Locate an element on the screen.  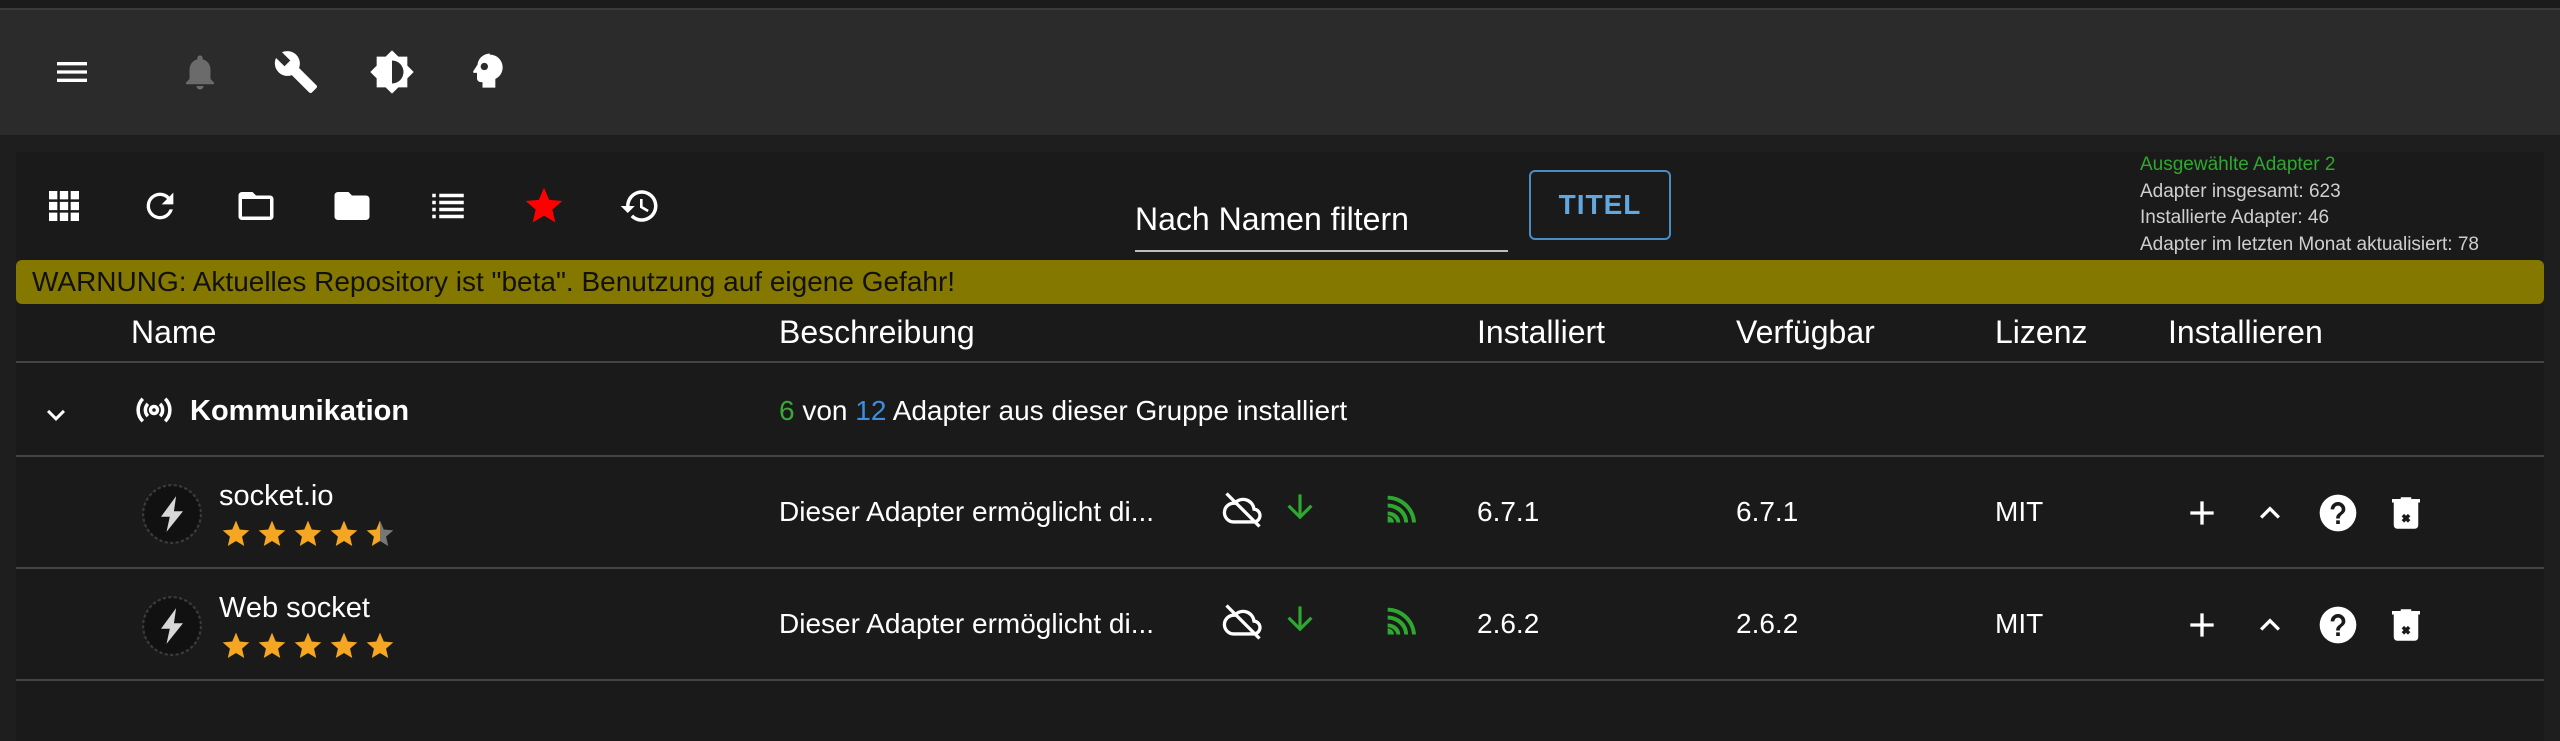
selected-adapters-count: Ausgewählte Adapter 2 is located at coordinates (2238, 164).